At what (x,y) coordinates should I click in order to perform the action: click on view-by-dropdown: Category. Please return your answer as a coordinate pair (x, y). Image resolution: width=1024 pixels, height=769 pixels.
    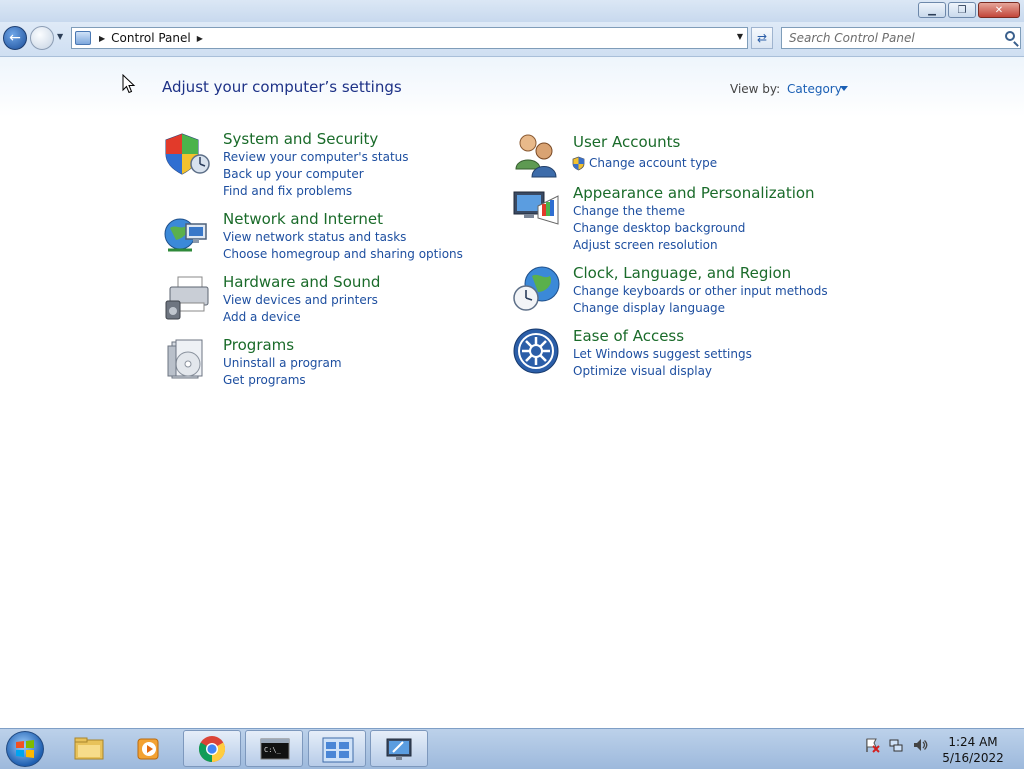
    Looking at the image, I should click on (814, 89).